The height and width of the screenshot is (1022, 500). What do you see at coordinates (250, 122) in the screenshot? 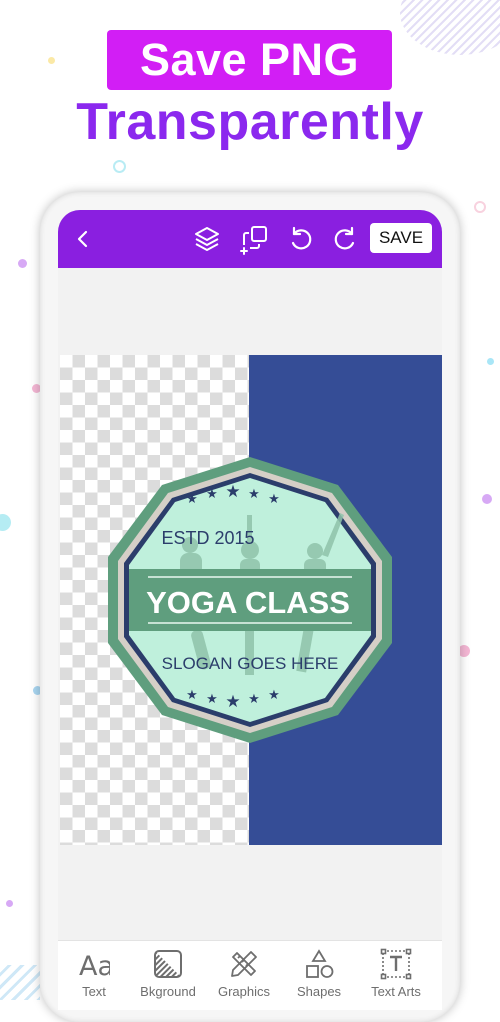
I see `promo-subtitle: Transparently` at bounding box center [250, 122].